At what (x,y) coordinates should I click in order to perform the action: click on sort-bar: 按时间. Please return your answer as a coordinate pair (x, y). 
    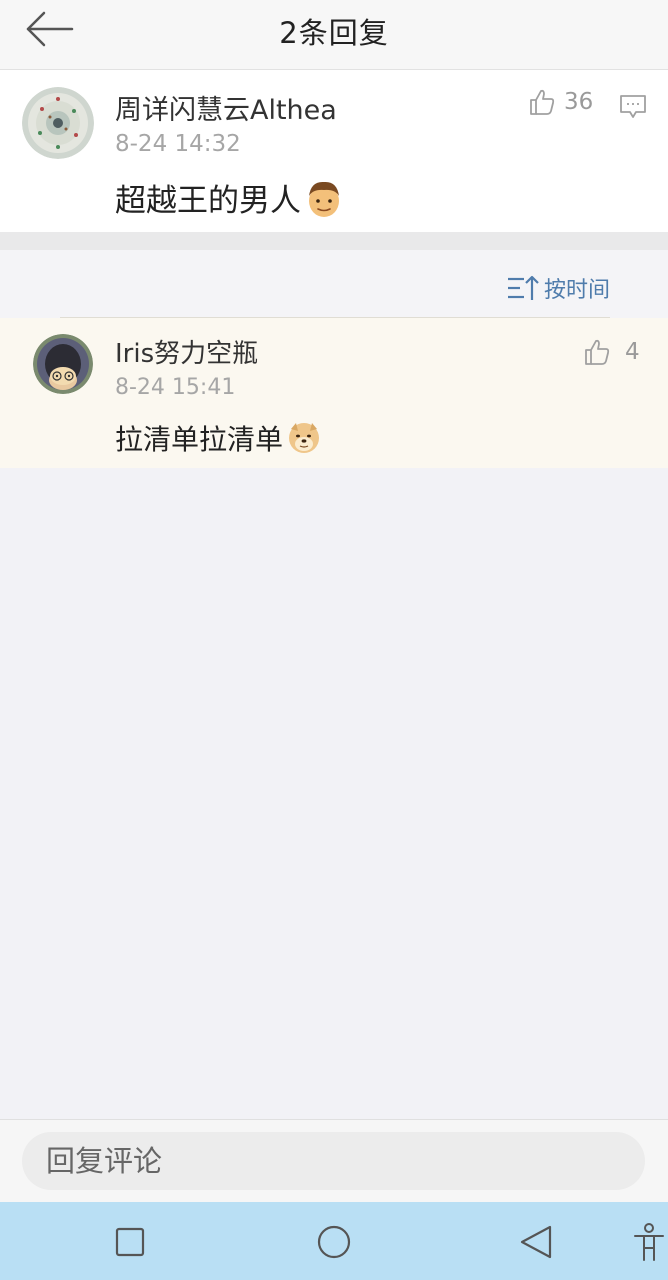
    Looking at the image, I should click on (334, 284).